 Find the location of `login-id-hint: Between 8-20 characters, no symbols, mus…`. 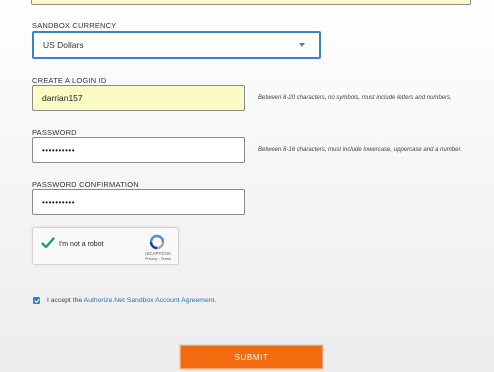

login-id-hint: Between 8-20 characters, no symbols, mus… is located at coordinates (355, 98).